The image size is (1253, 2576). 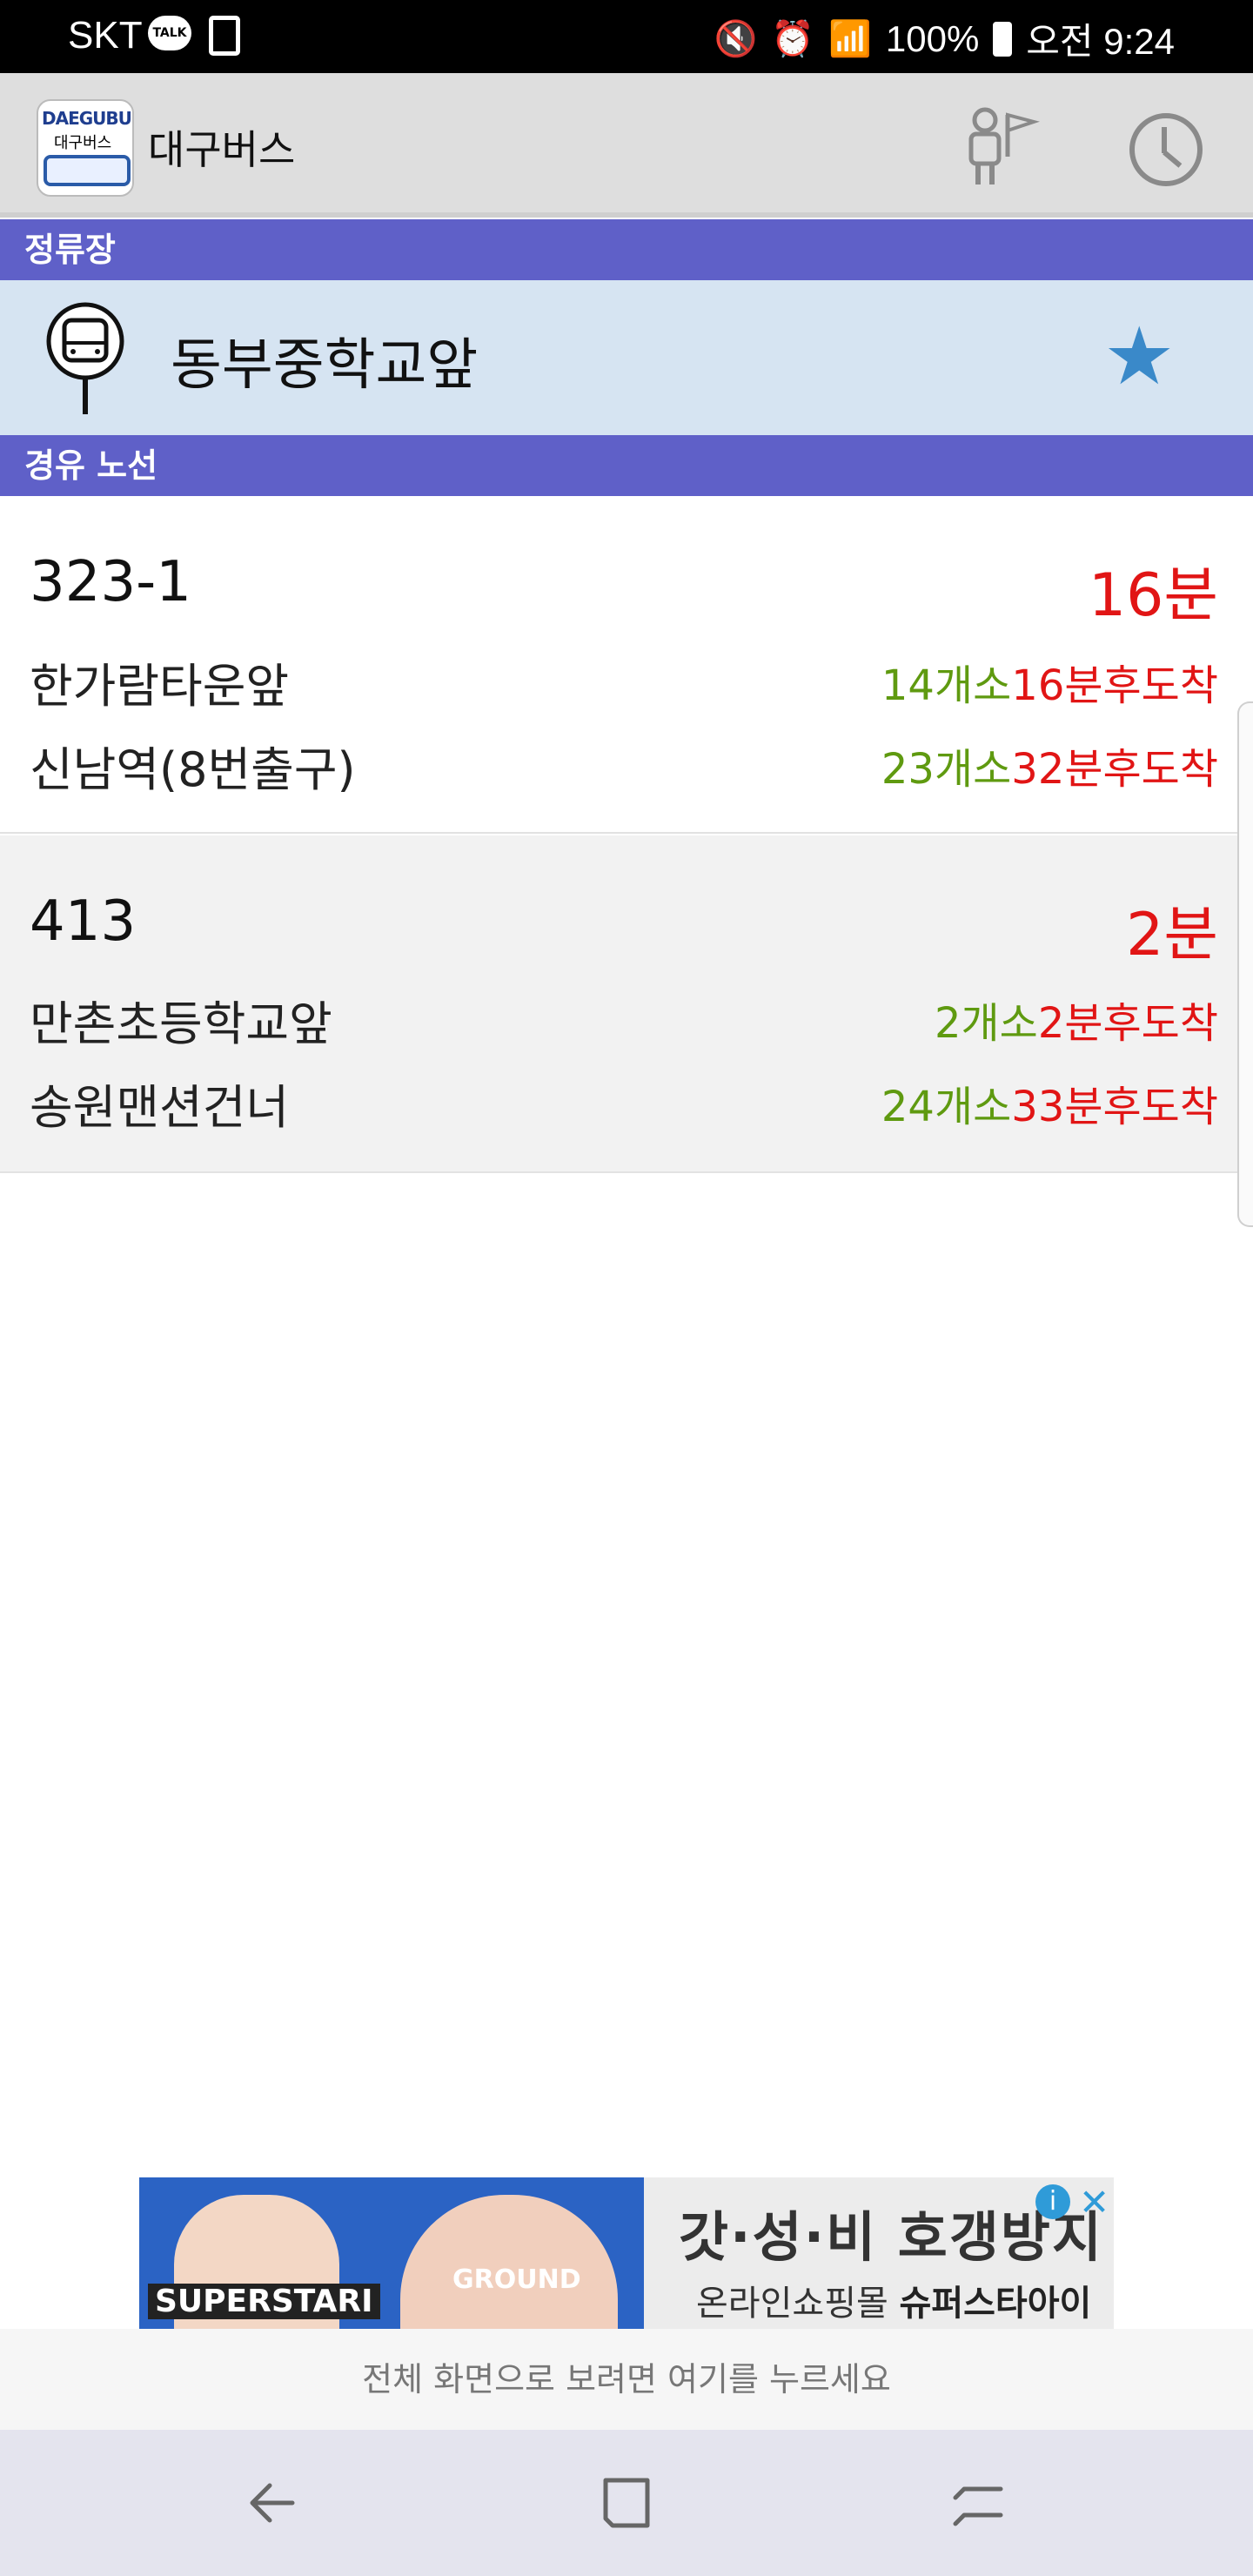 What do you see at coordinates (1172, 935) in the screenshot?
I see `route-eta: 2분` at bounding box center [1172, 935].